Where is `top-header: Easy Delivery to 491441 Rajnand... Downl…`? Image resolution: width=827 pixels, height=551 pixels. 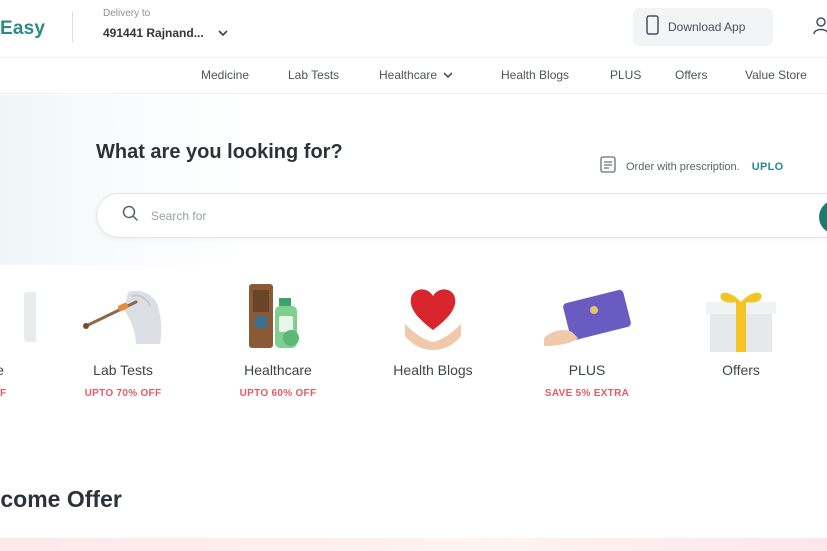 top-header: Easy Delivery to 491441 Rajnand... Downl… is located at coordinates (413, 29).